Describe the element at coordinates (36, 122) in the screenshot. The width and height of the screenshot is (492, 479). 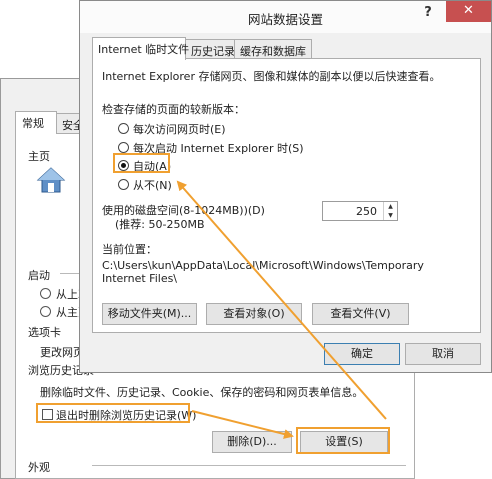
I see `tab-general: 常规` at that location.